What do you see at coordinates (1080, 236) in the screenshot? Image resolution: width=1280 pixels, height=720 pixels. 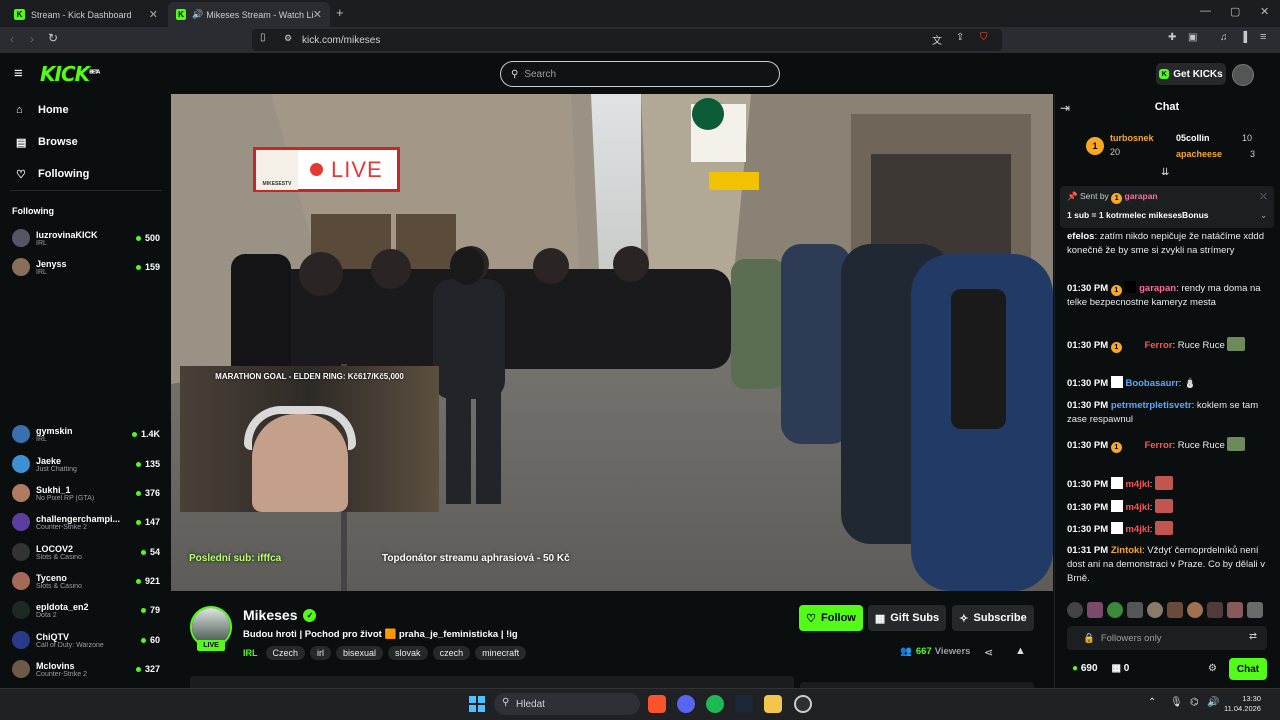 I see `chat-username: efelos` at bounding box center [1080, 236].